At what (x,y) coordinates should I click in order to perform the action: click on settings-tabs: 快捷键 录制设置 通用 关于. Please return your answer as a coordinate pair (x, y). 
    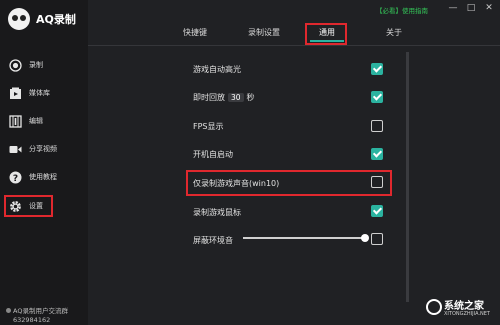
    Looking at the image, I should click on (294, 33).